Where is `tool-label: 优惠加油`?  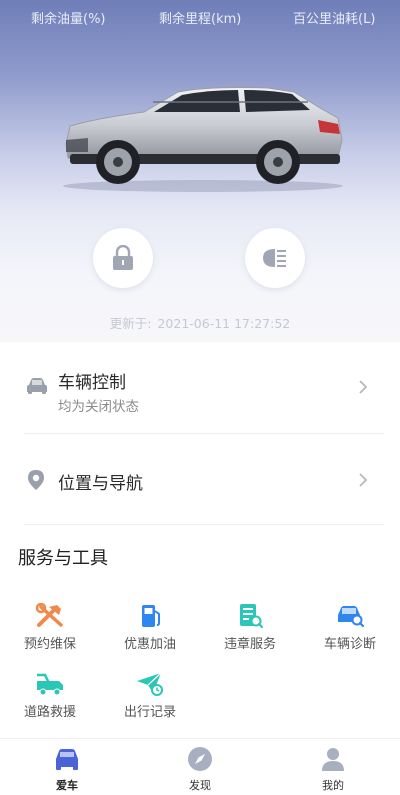
tool-label: 优惠加油 is located at coordinates (149, 644).